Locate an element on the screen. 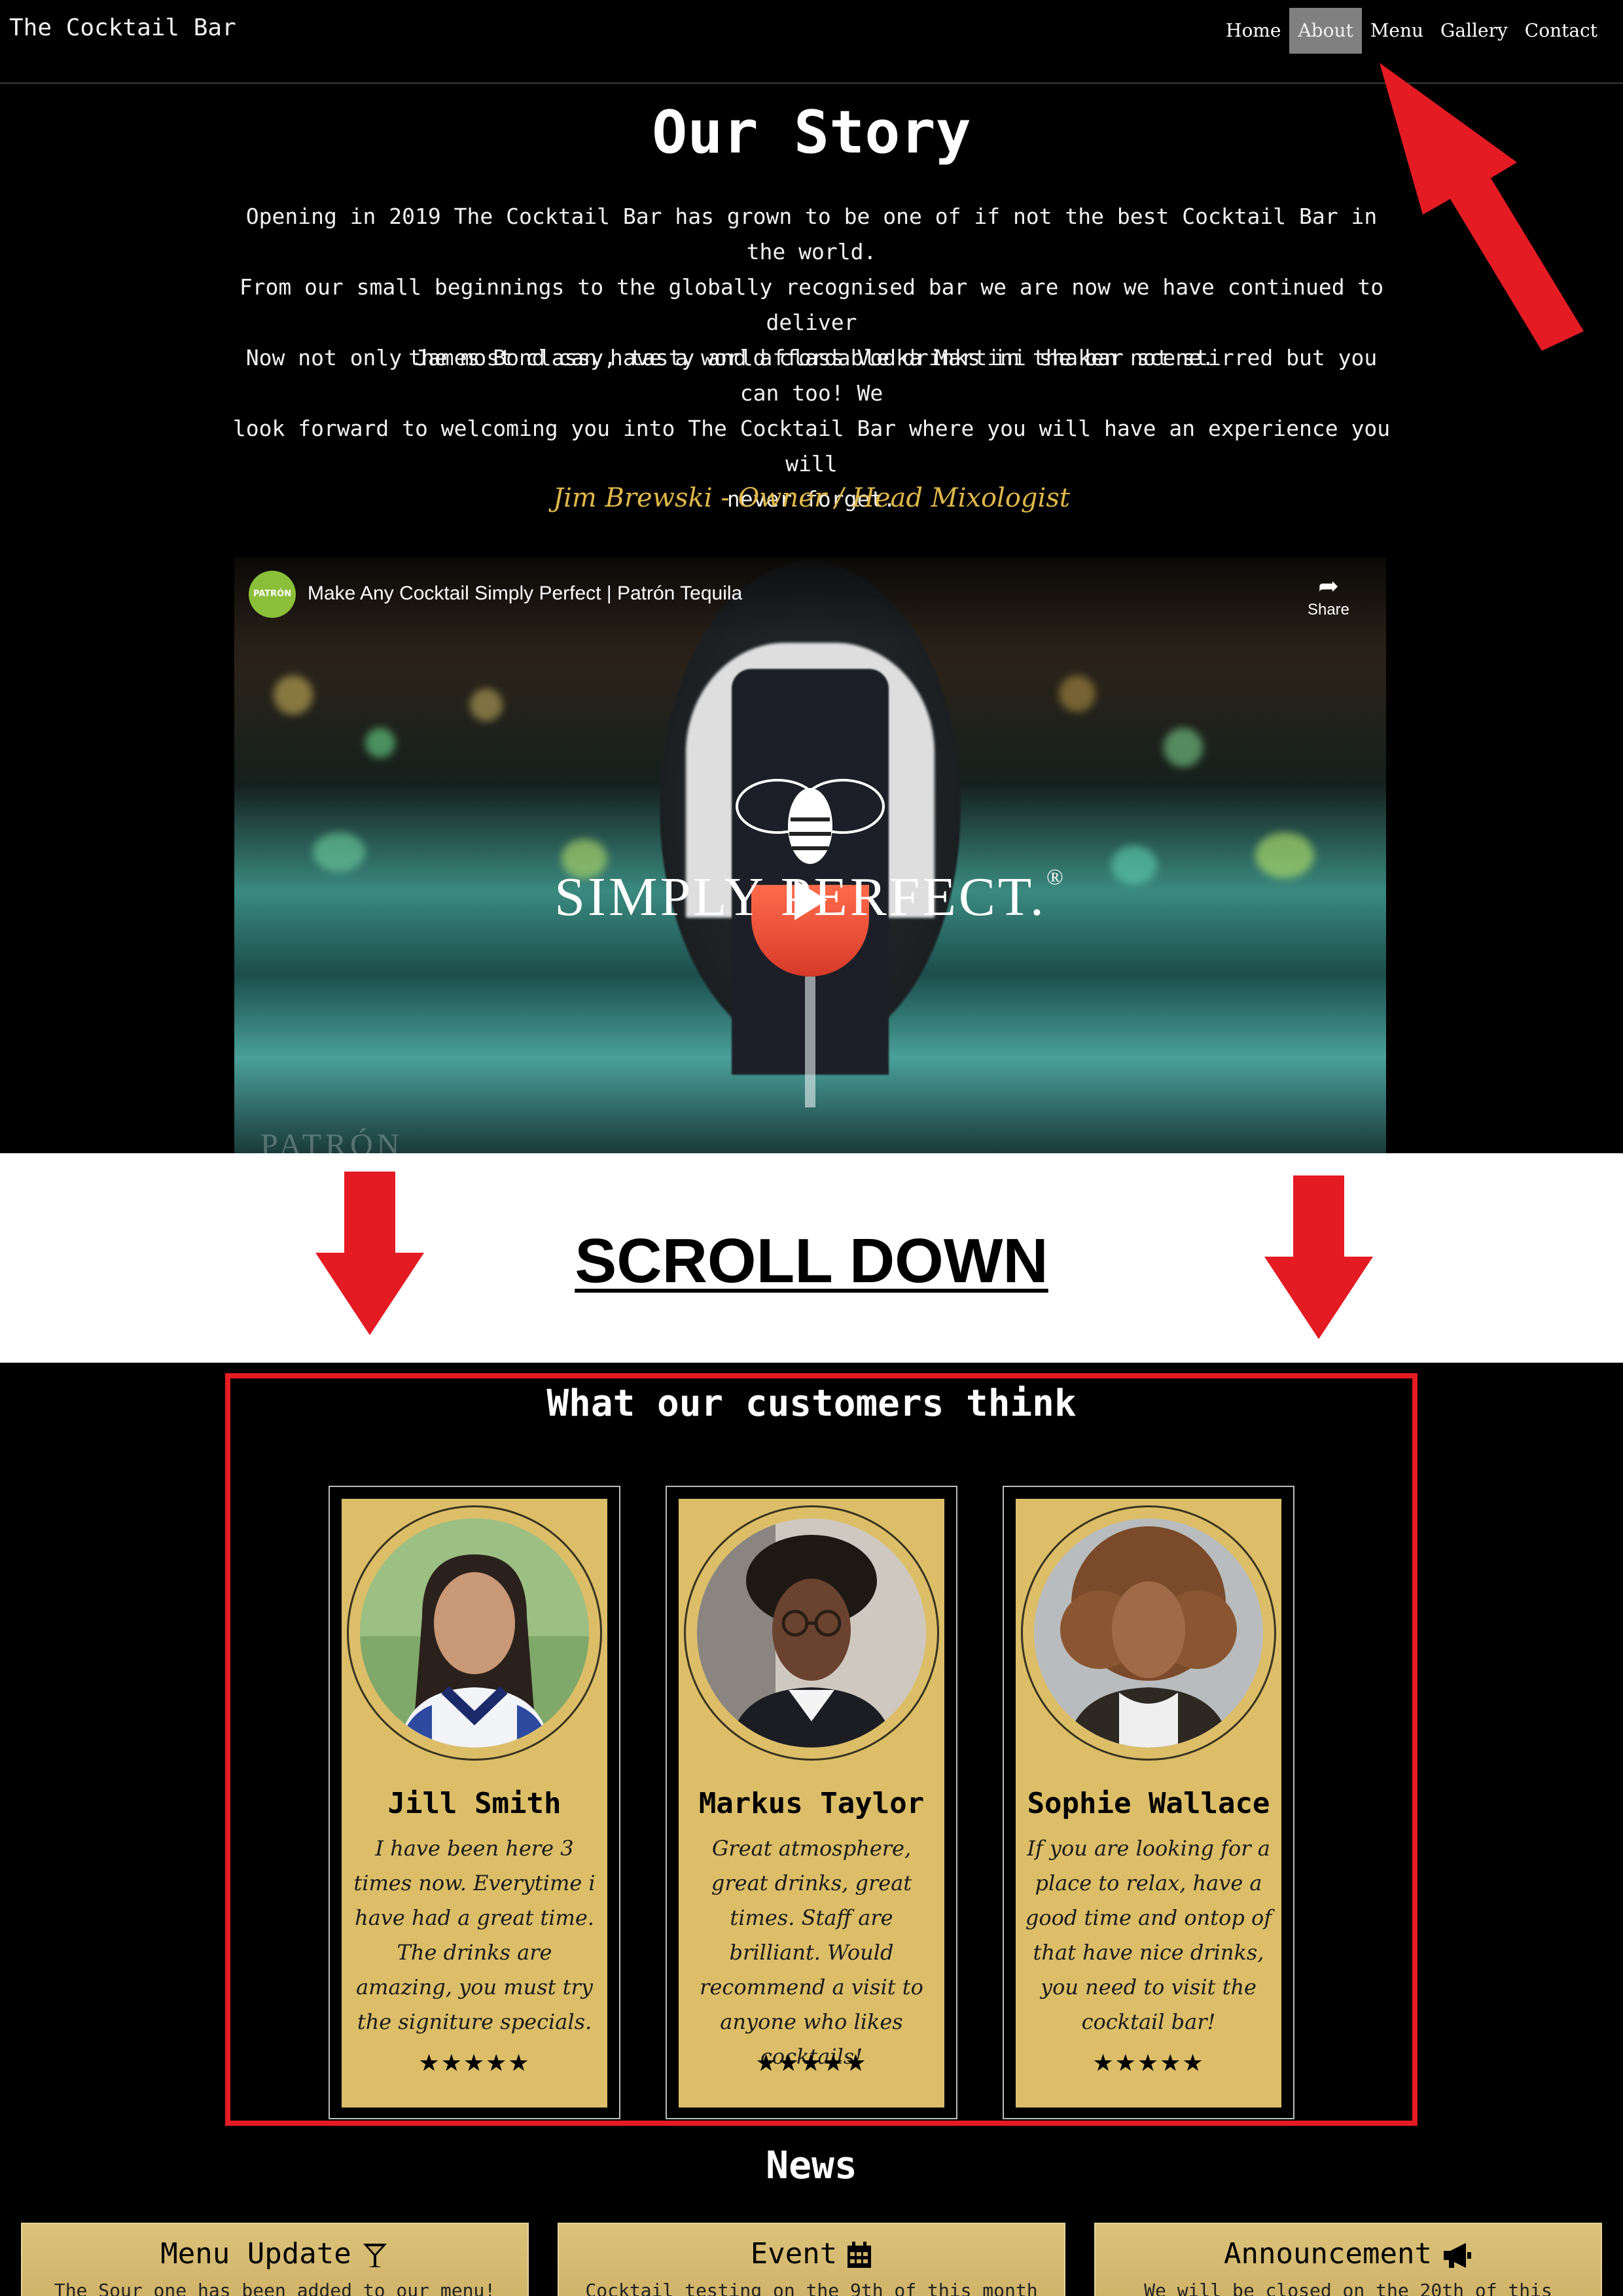 The width and height of the screenshot is (1623, 2296). share-label: Share is located at coordinates (1328, 610).